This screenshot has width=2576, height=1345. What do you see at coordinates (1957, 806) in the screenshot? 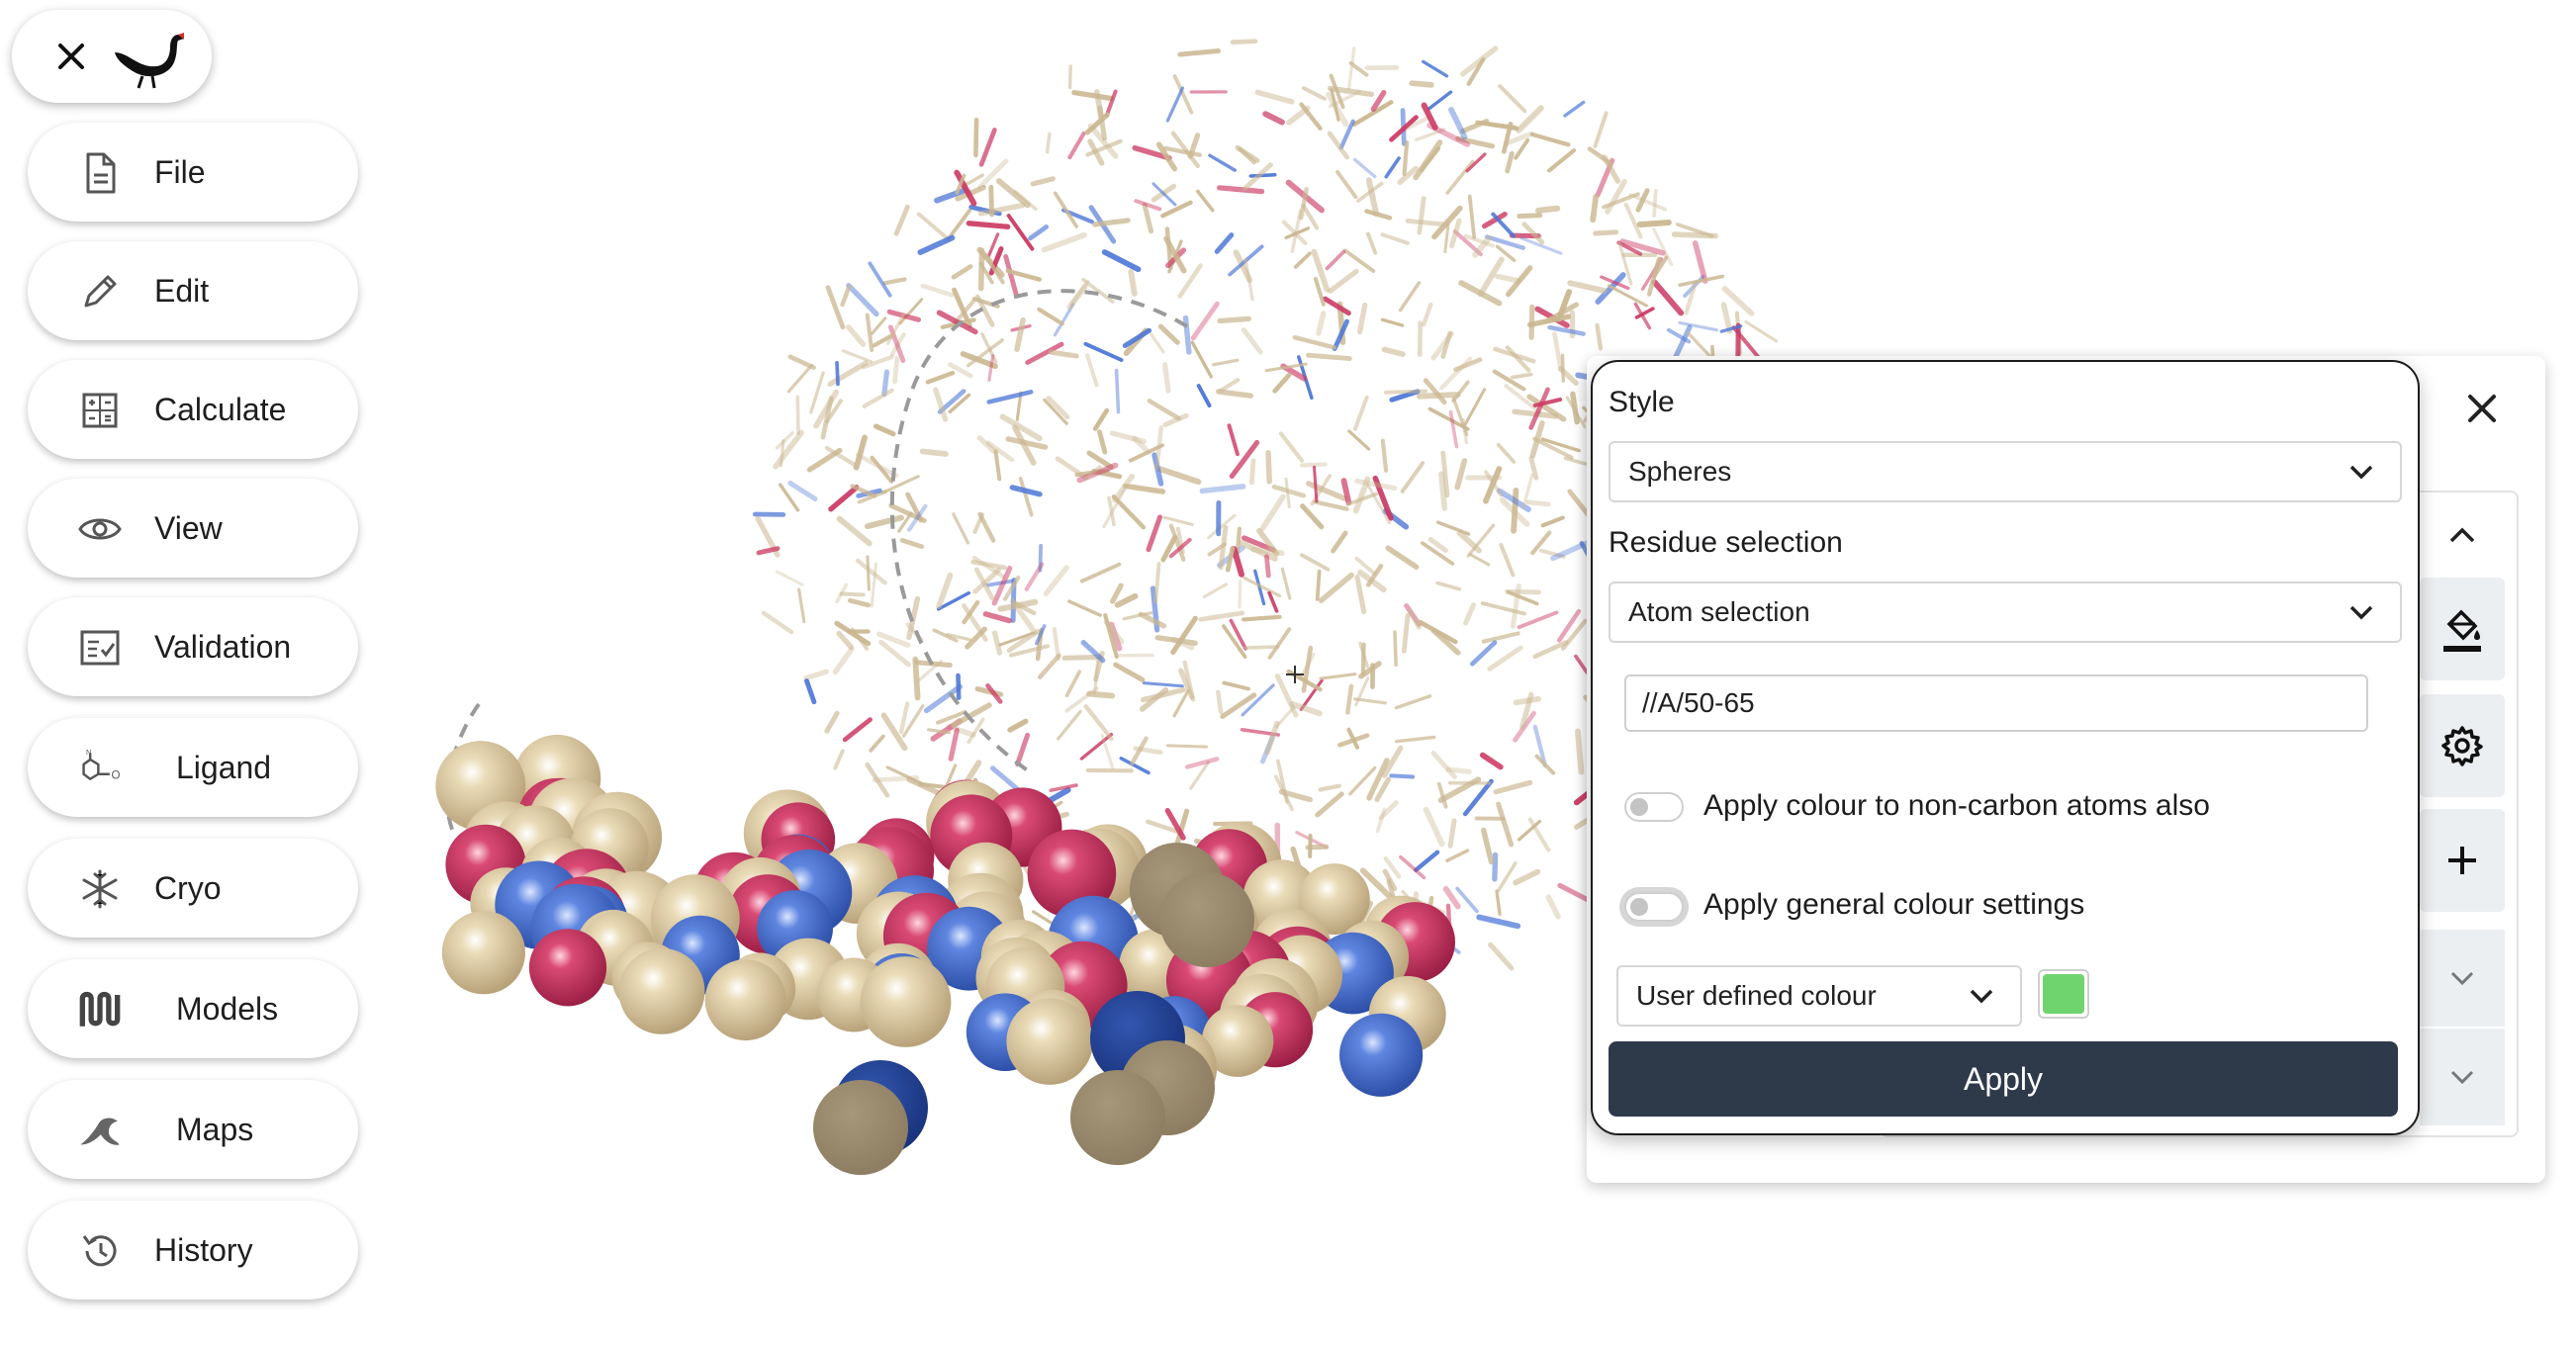
I see `non-carbon-colour-label: Apply colour to non-carbon atoms also` at bounding box center [1957, 806].